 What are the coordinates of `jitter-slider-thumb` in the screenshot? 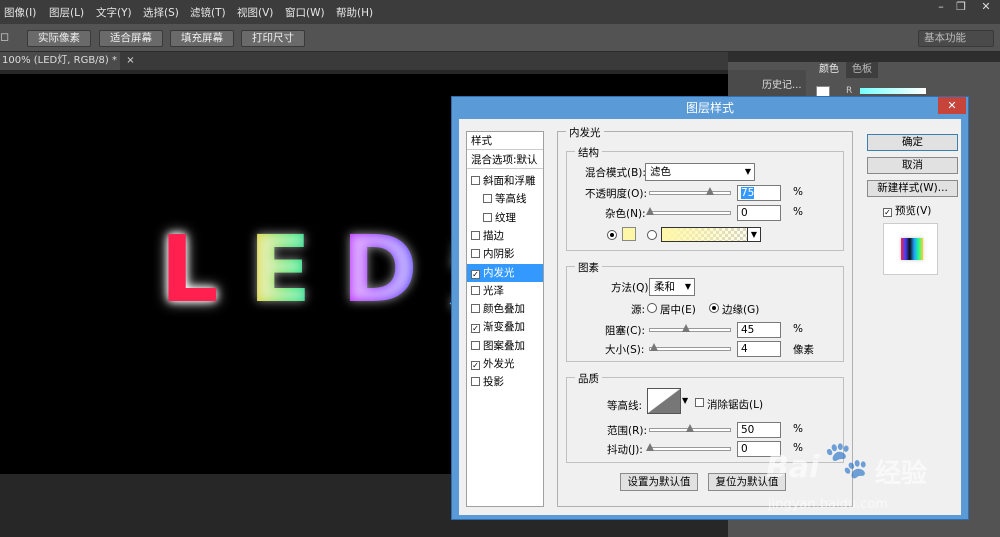 It's located at (650, 447).